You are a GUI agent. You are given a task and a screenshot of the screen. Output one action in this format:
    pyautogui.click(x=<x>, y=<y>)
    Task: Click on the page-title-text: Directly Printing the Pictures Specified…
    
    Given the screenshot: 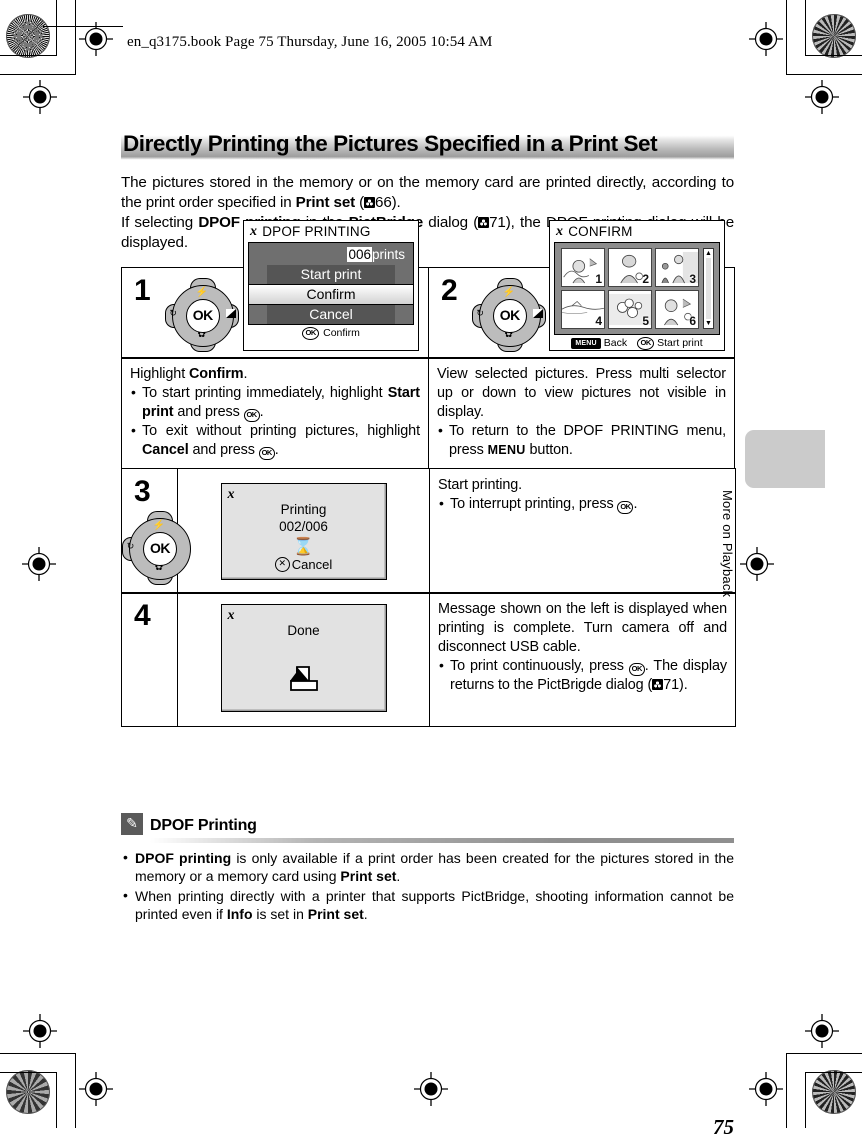 What is the action you would take?
    pyautogui.click(x=390, y=143)
    